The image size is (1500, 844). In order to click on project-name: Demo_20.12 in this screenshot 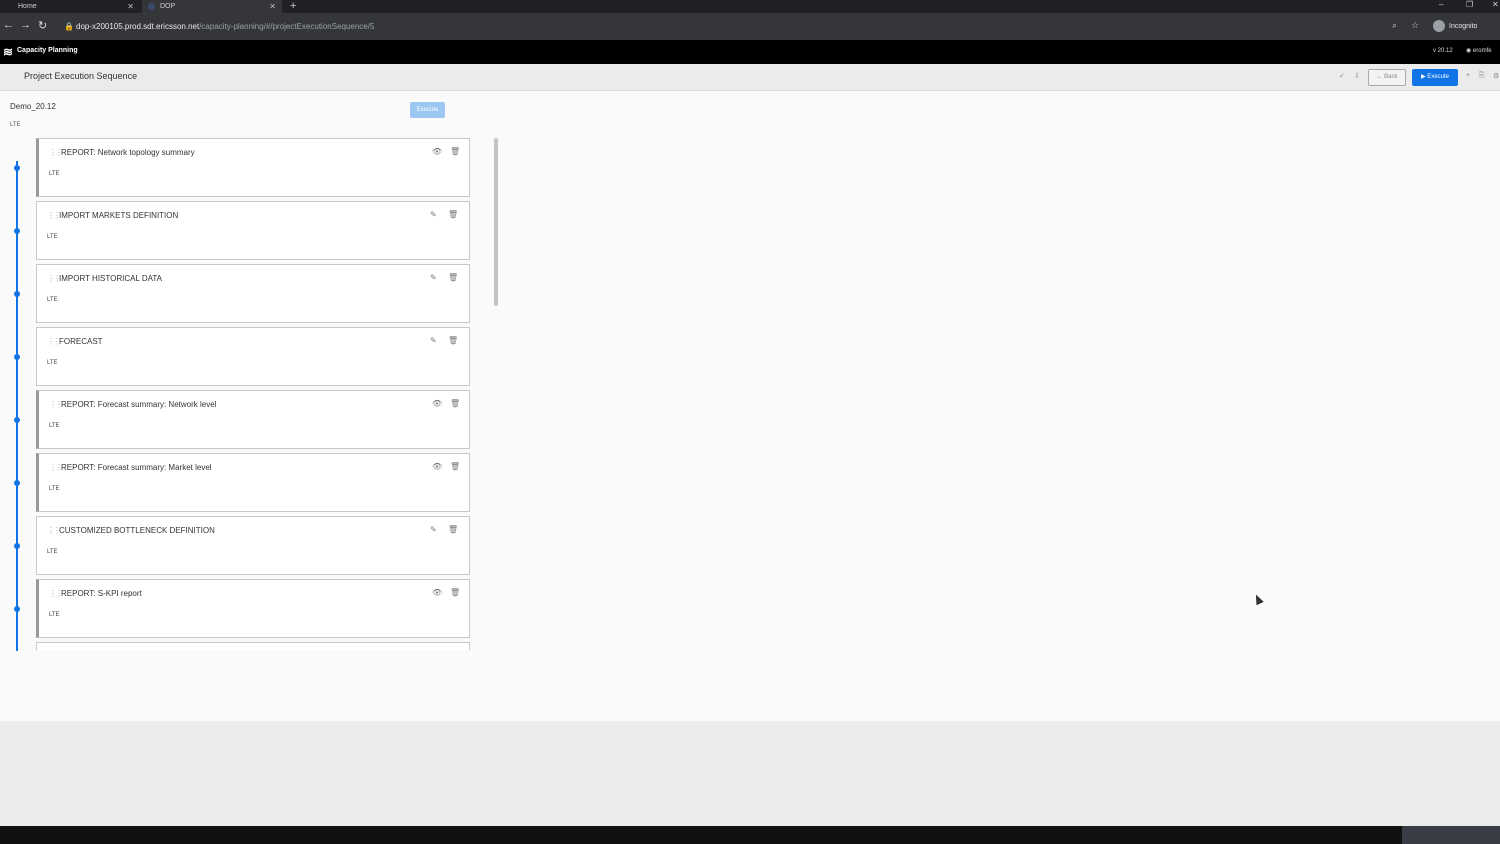, I will do `click(33, 106)`.